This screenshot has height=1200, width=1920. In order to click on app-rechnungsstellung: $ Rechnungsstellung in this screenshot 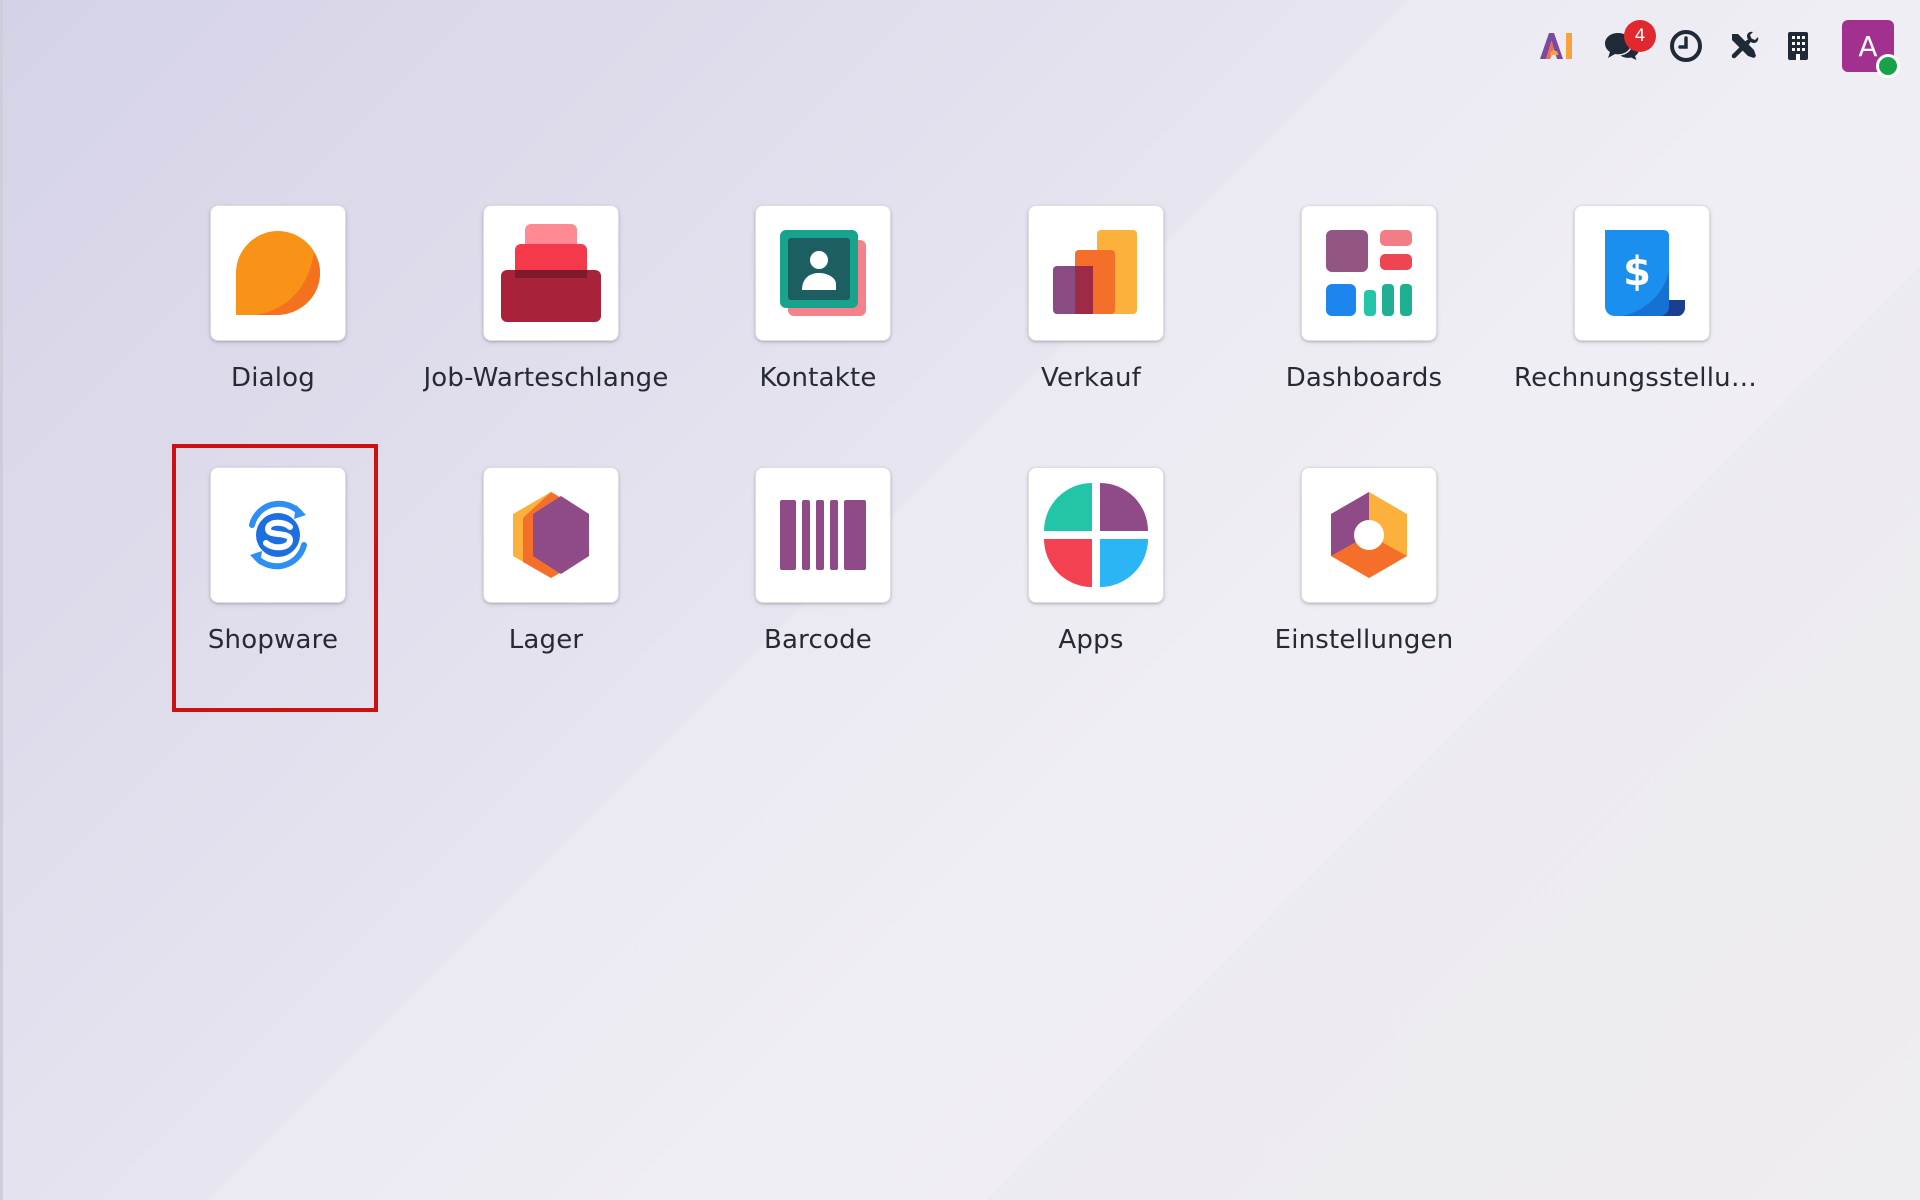, I will do `click(1637, 310)`.